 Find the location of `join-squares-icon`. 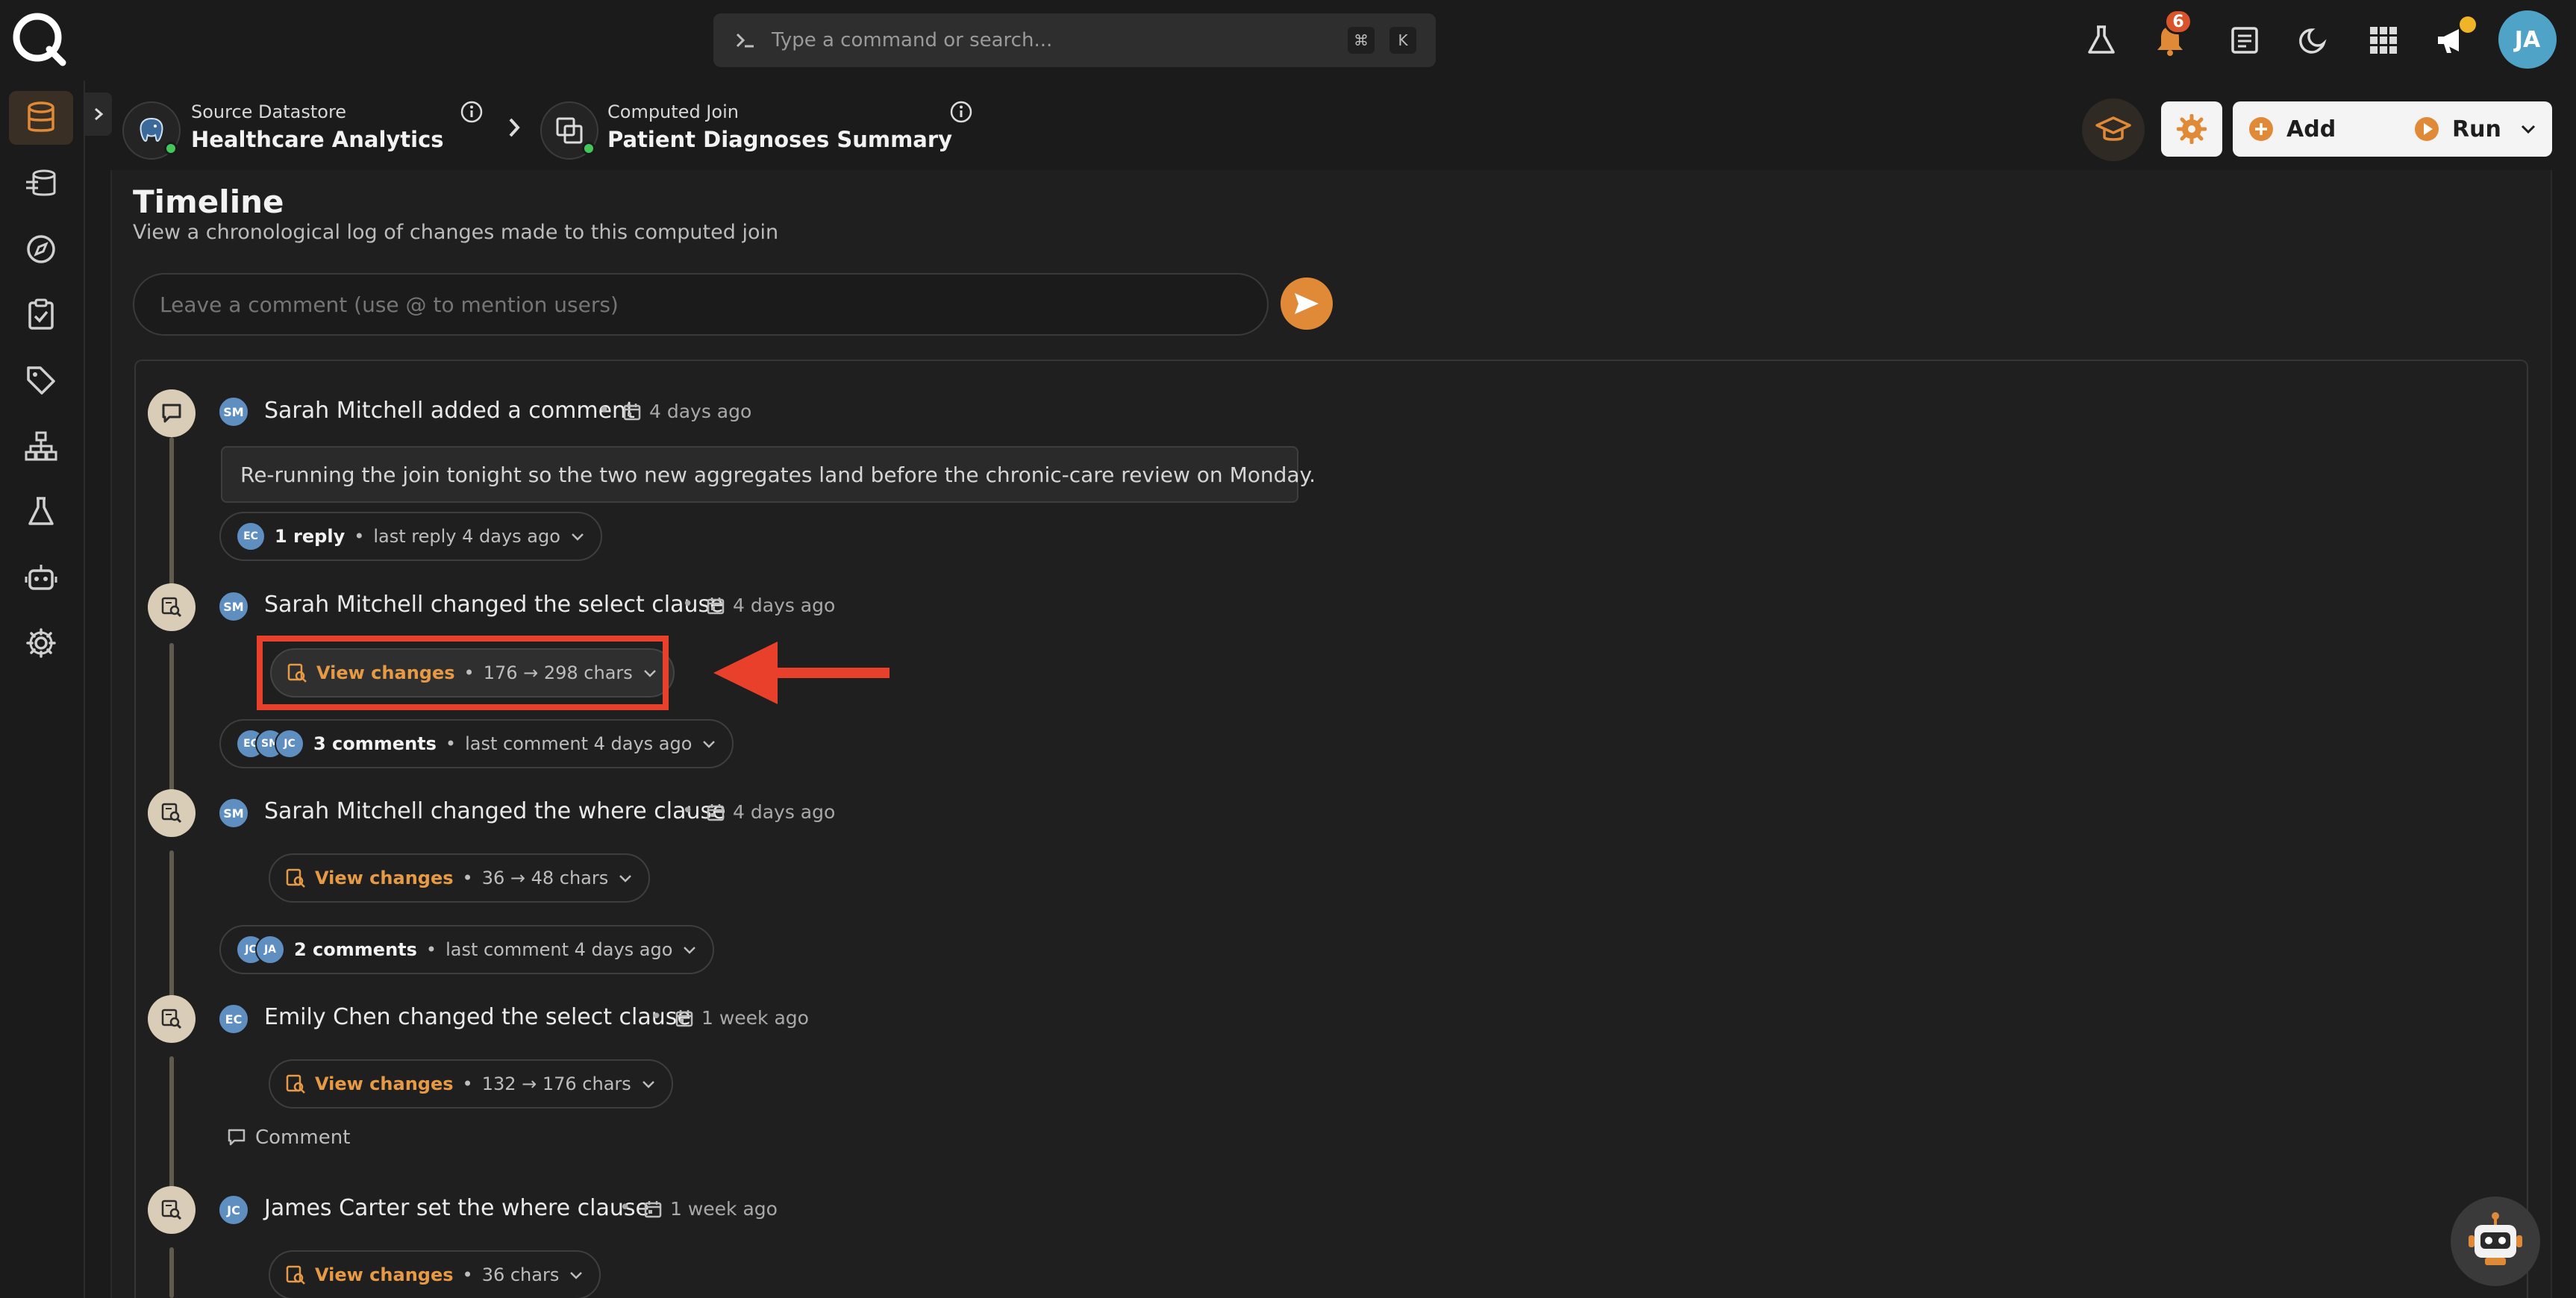

join-squares-icon is located at coordinates (569, 130).